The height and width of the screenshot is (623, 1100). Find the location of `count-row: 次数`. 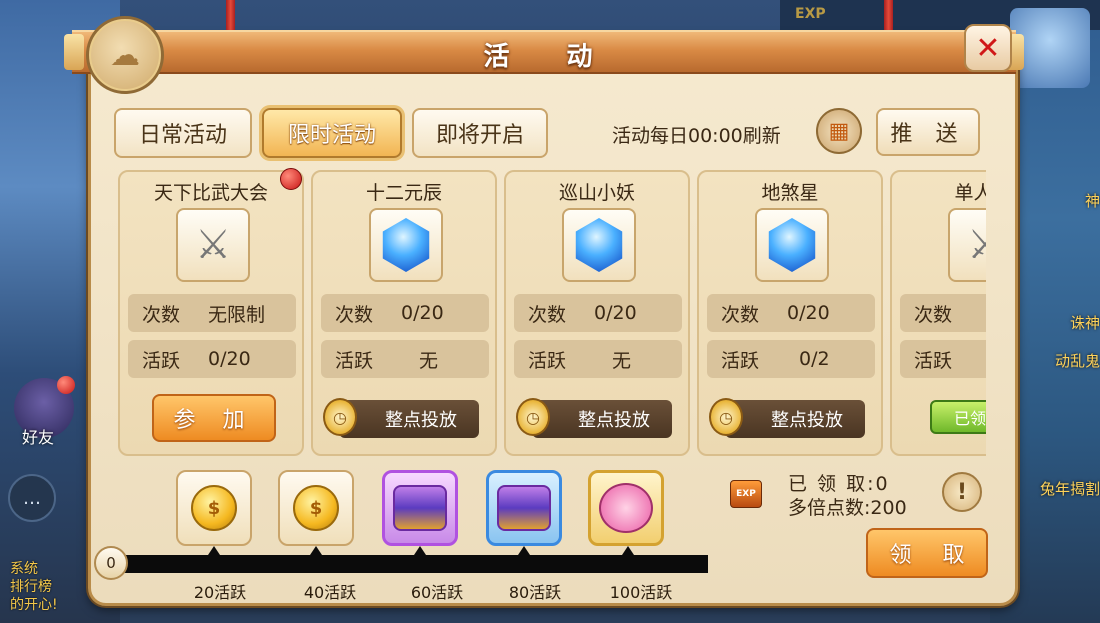

count-row: 次数 is located at coordinates (943, 313).